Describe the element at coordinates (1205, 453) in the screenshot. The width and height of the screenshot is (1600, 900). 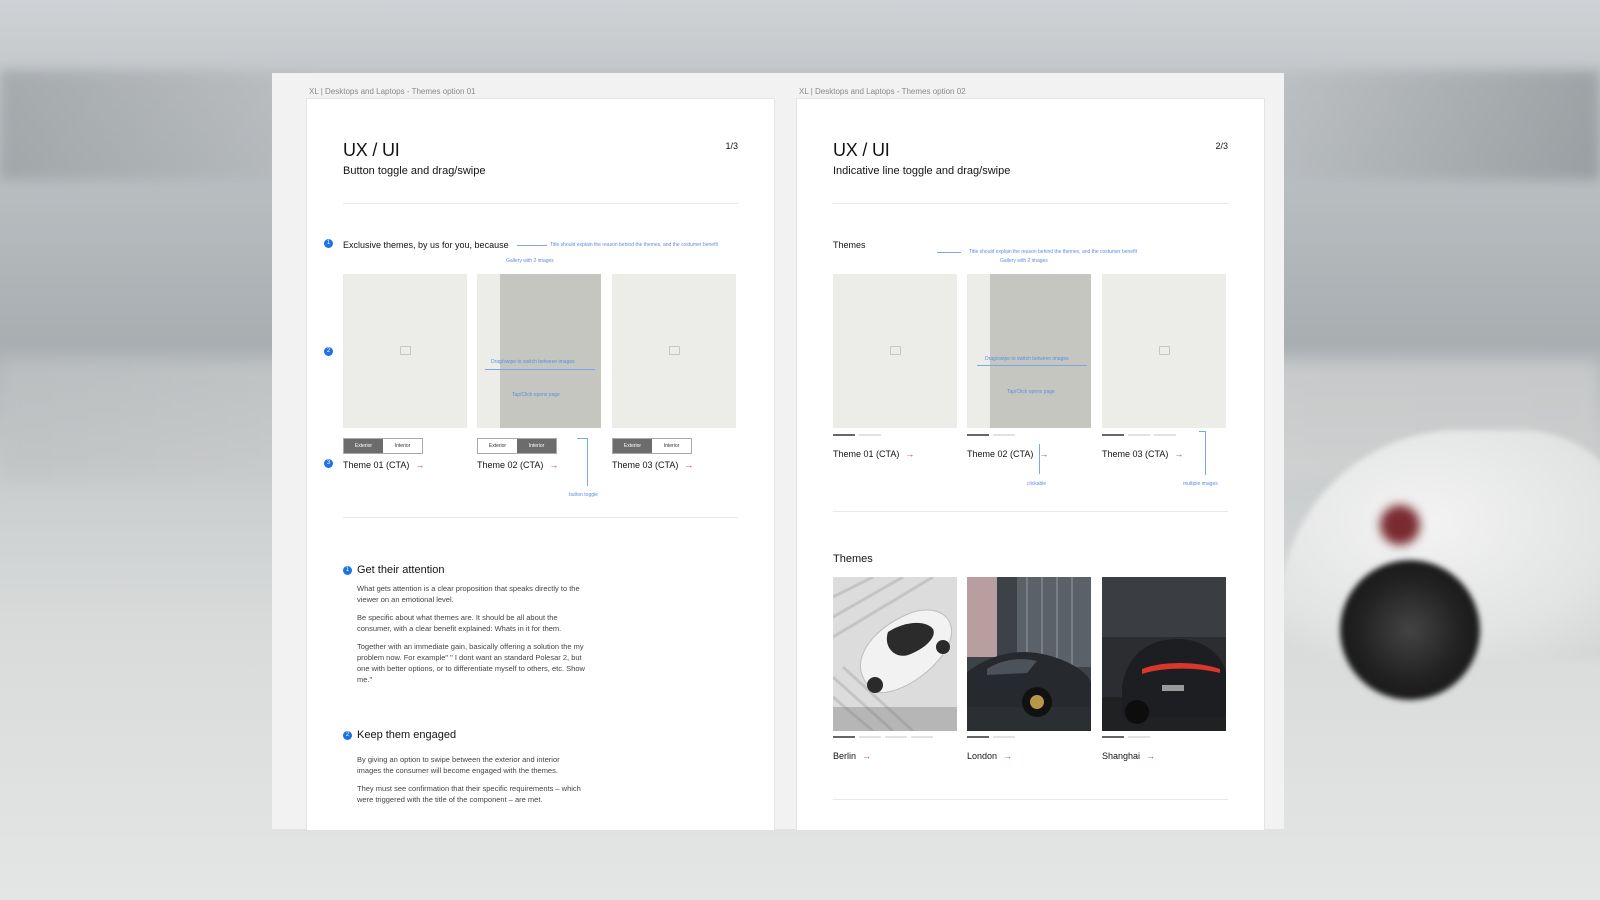
I see `multiple-note-line` at that location.